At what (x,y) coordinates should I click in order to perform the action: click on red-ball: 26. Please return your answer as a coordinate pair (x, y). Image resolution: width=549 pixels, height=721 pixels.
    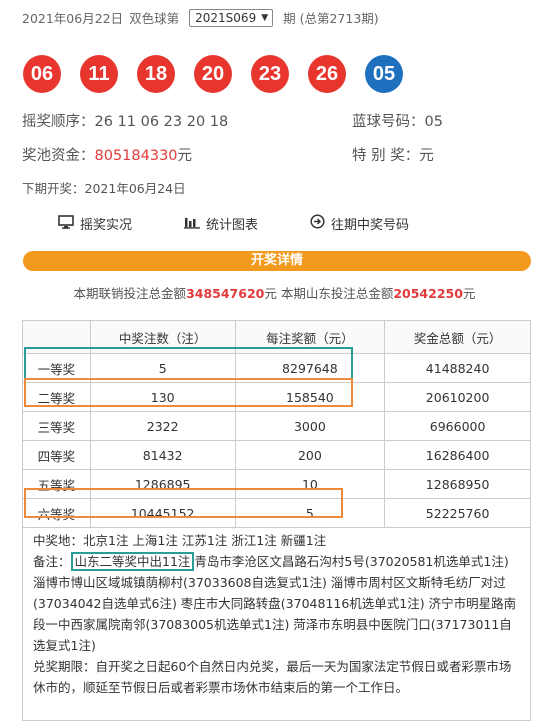
    Looking at the image, I should click on (327, 74).